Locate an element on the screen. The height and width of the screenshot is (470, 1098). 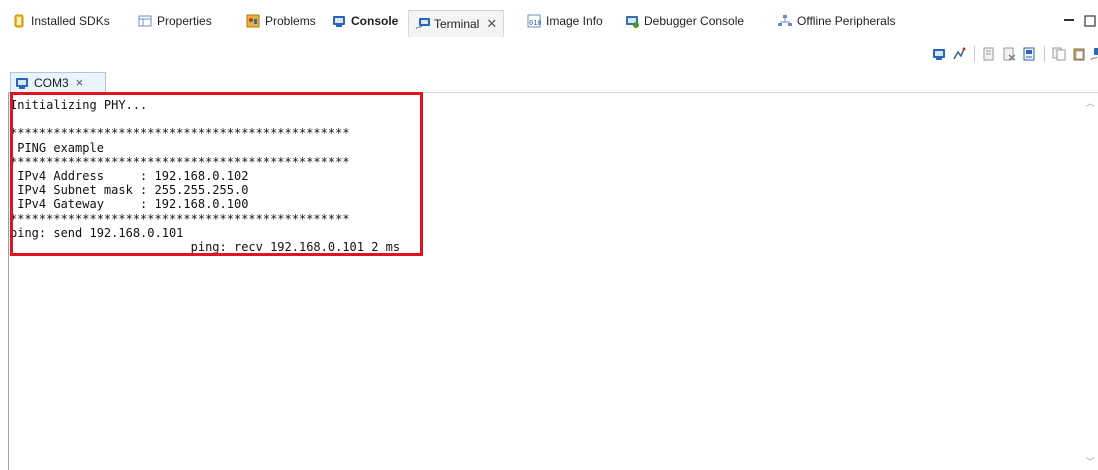
tab-offline-peripherals: Offline Peripherals is located at coordinates (837, 21).